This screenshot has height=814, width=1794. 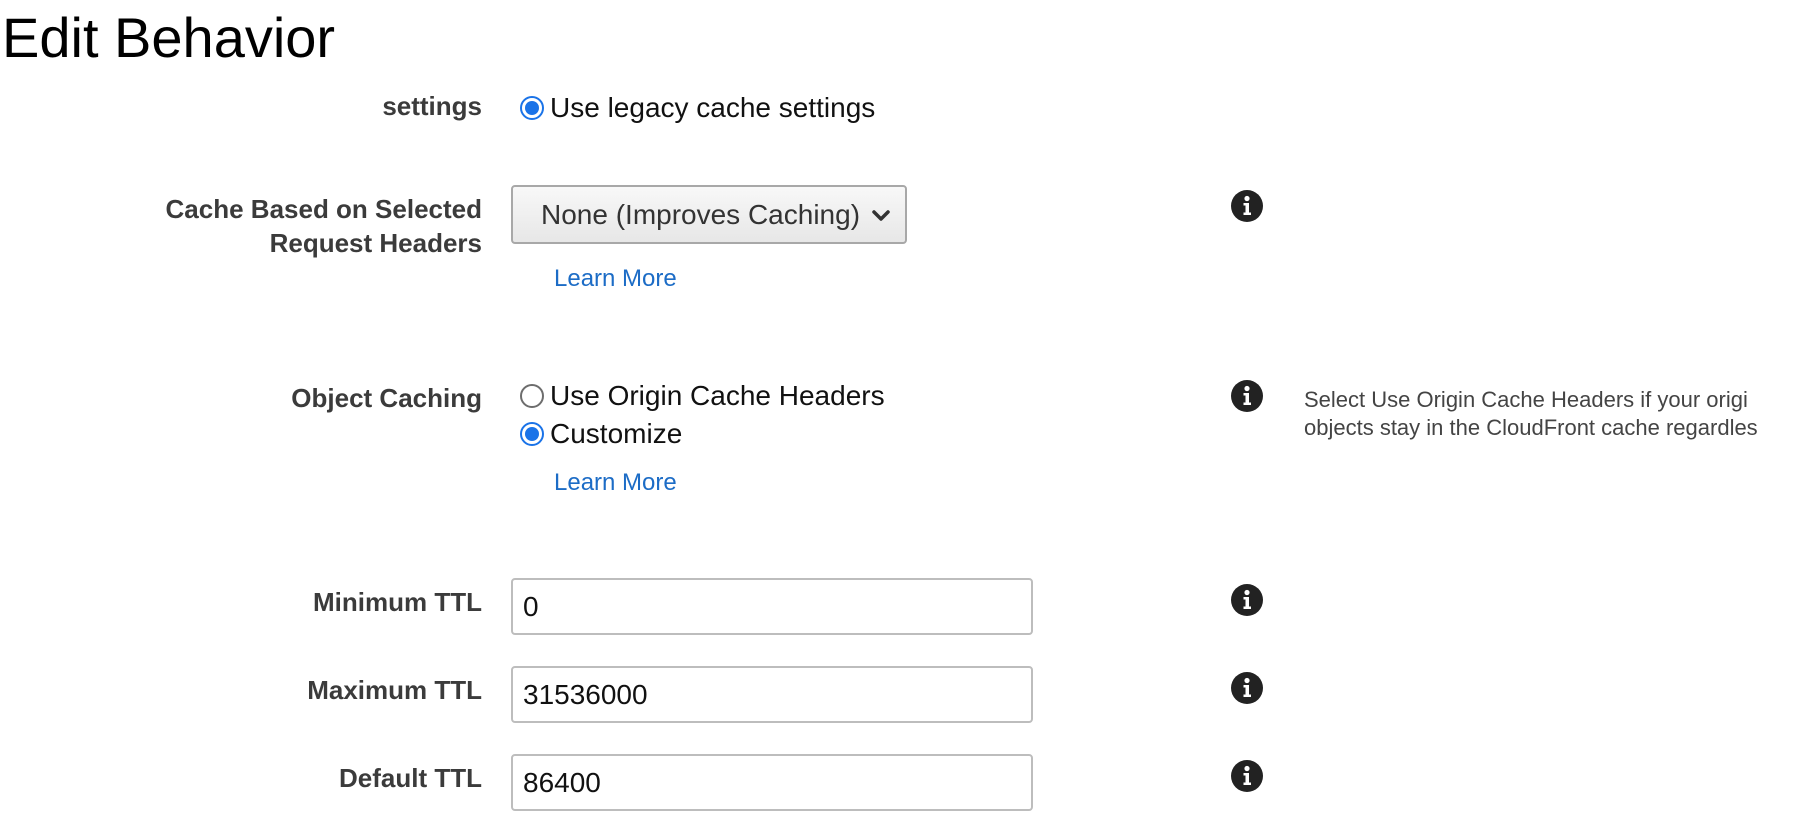 What do you see at coordinates (324, 226) in the screenshot?
I see `request-headers-label: Cache Based on Selected Request Headers` at bounding box center [324, 226].